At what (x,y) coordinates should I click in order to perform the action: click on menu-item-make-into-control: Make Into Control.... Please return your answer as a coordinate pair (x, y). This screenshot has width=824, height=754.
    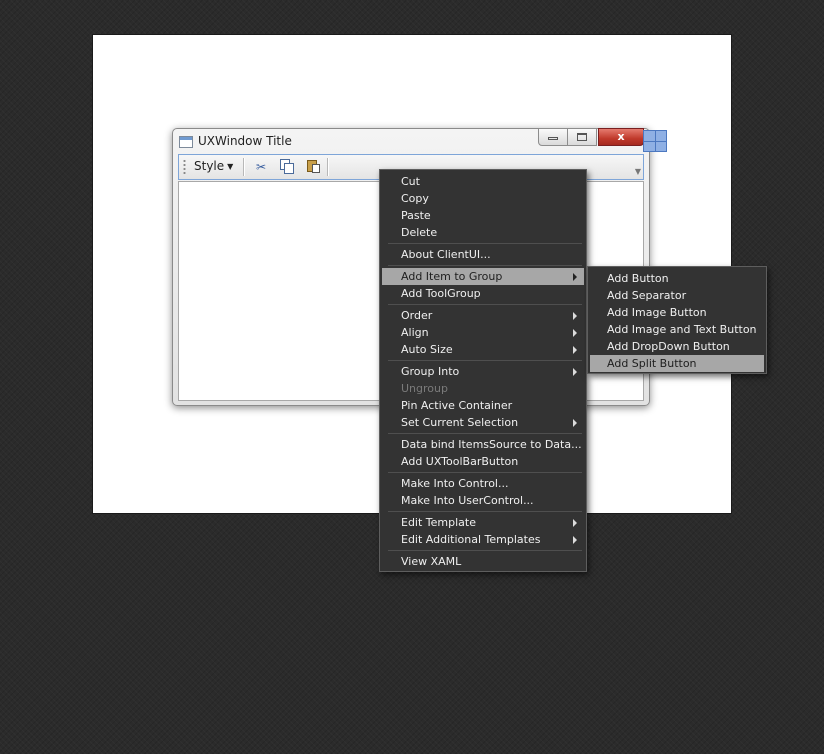
    Looking at the image, I should click on (483, 483).